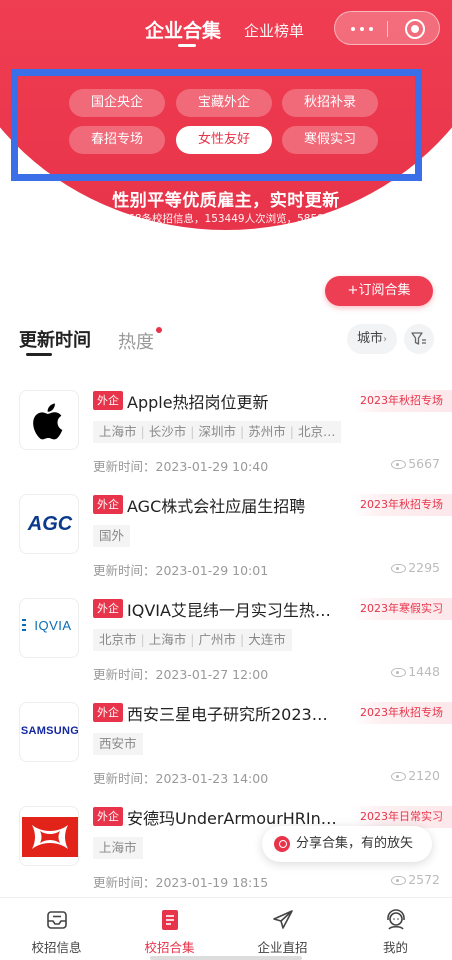 The image size is (452, 960). I want to click on tab-mine: 我的, so click(395, 929).